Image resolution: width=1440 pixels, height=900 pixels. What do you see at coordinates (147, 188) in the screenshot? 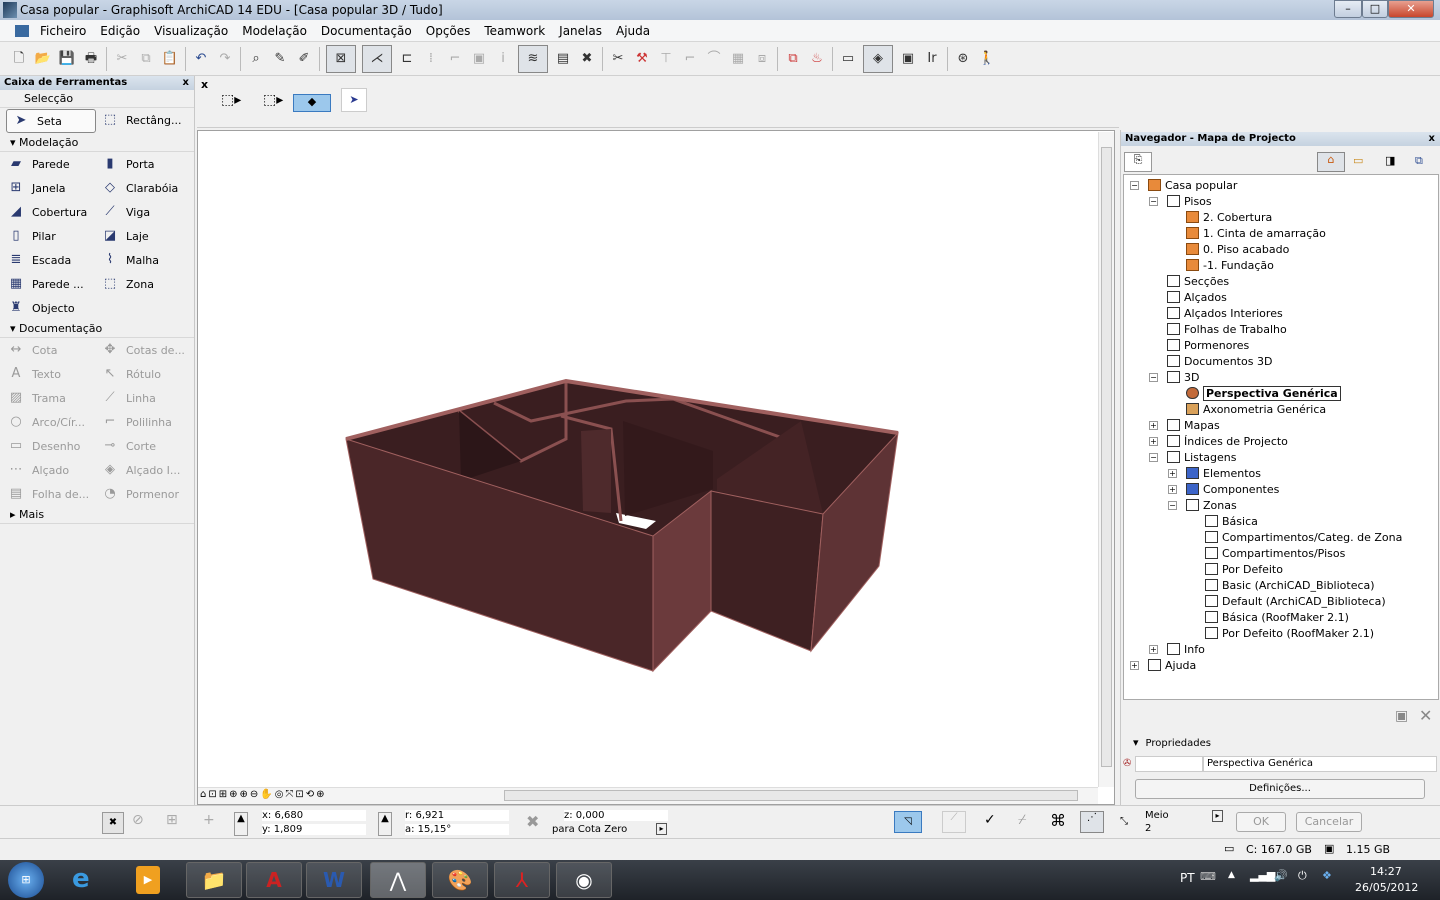
I see `tool-skylight: ◇ Clarabóia` at bounding box center [147, 188].